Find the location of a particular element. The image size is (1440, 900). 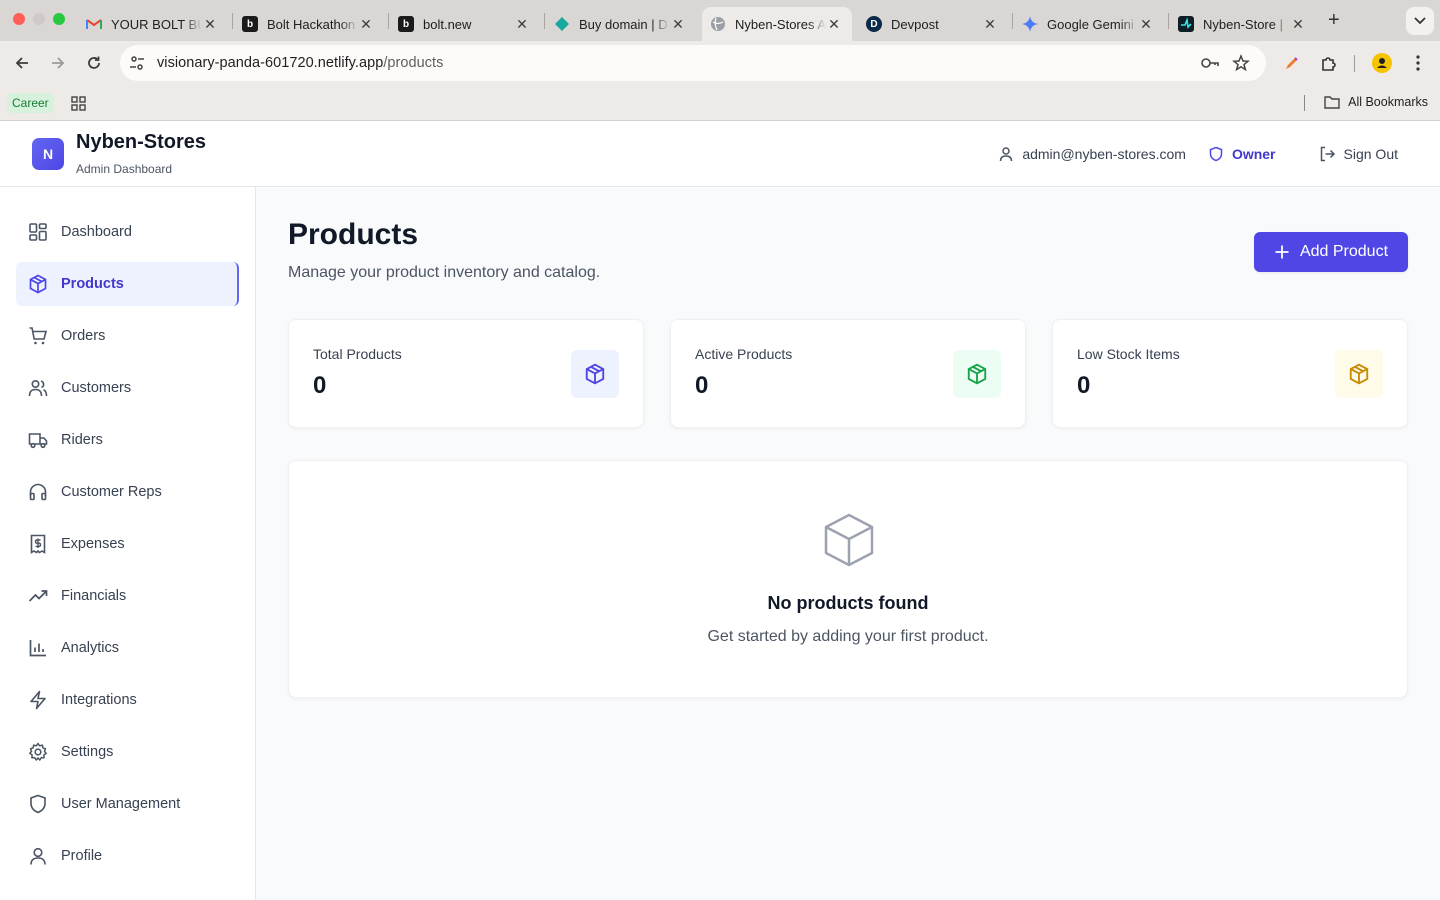

tab-title: Google Gemini is located at coordinates (1090, 24).